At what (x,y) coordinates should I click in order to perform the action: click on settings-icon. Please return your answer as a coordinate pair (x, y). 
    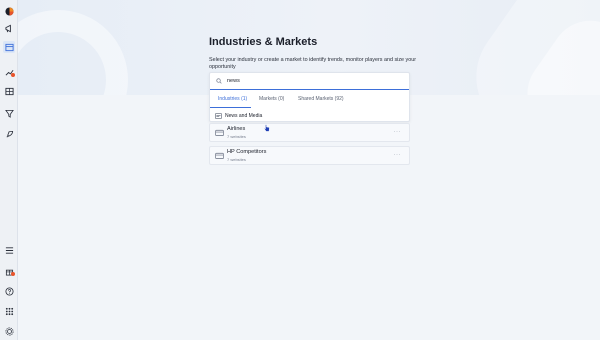
    Looking at the image, I should click on (9, 331).